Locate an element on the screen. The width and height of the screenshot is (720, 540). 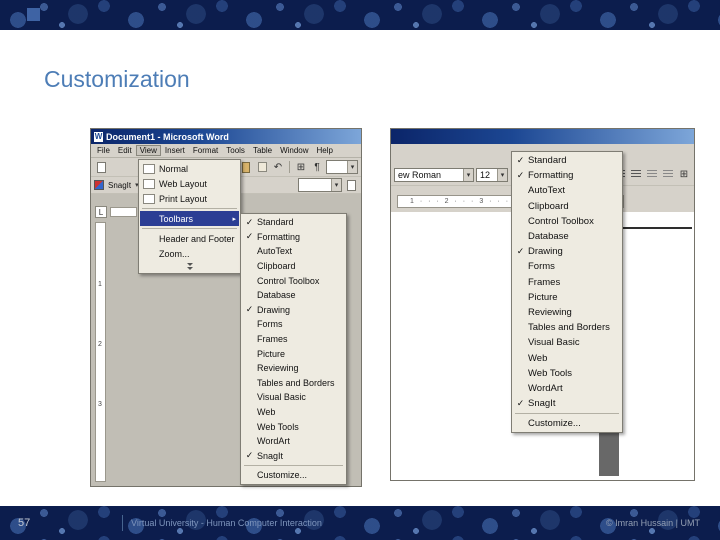
view-menu-item-normal: Normal is located at coordinates (189, 168).